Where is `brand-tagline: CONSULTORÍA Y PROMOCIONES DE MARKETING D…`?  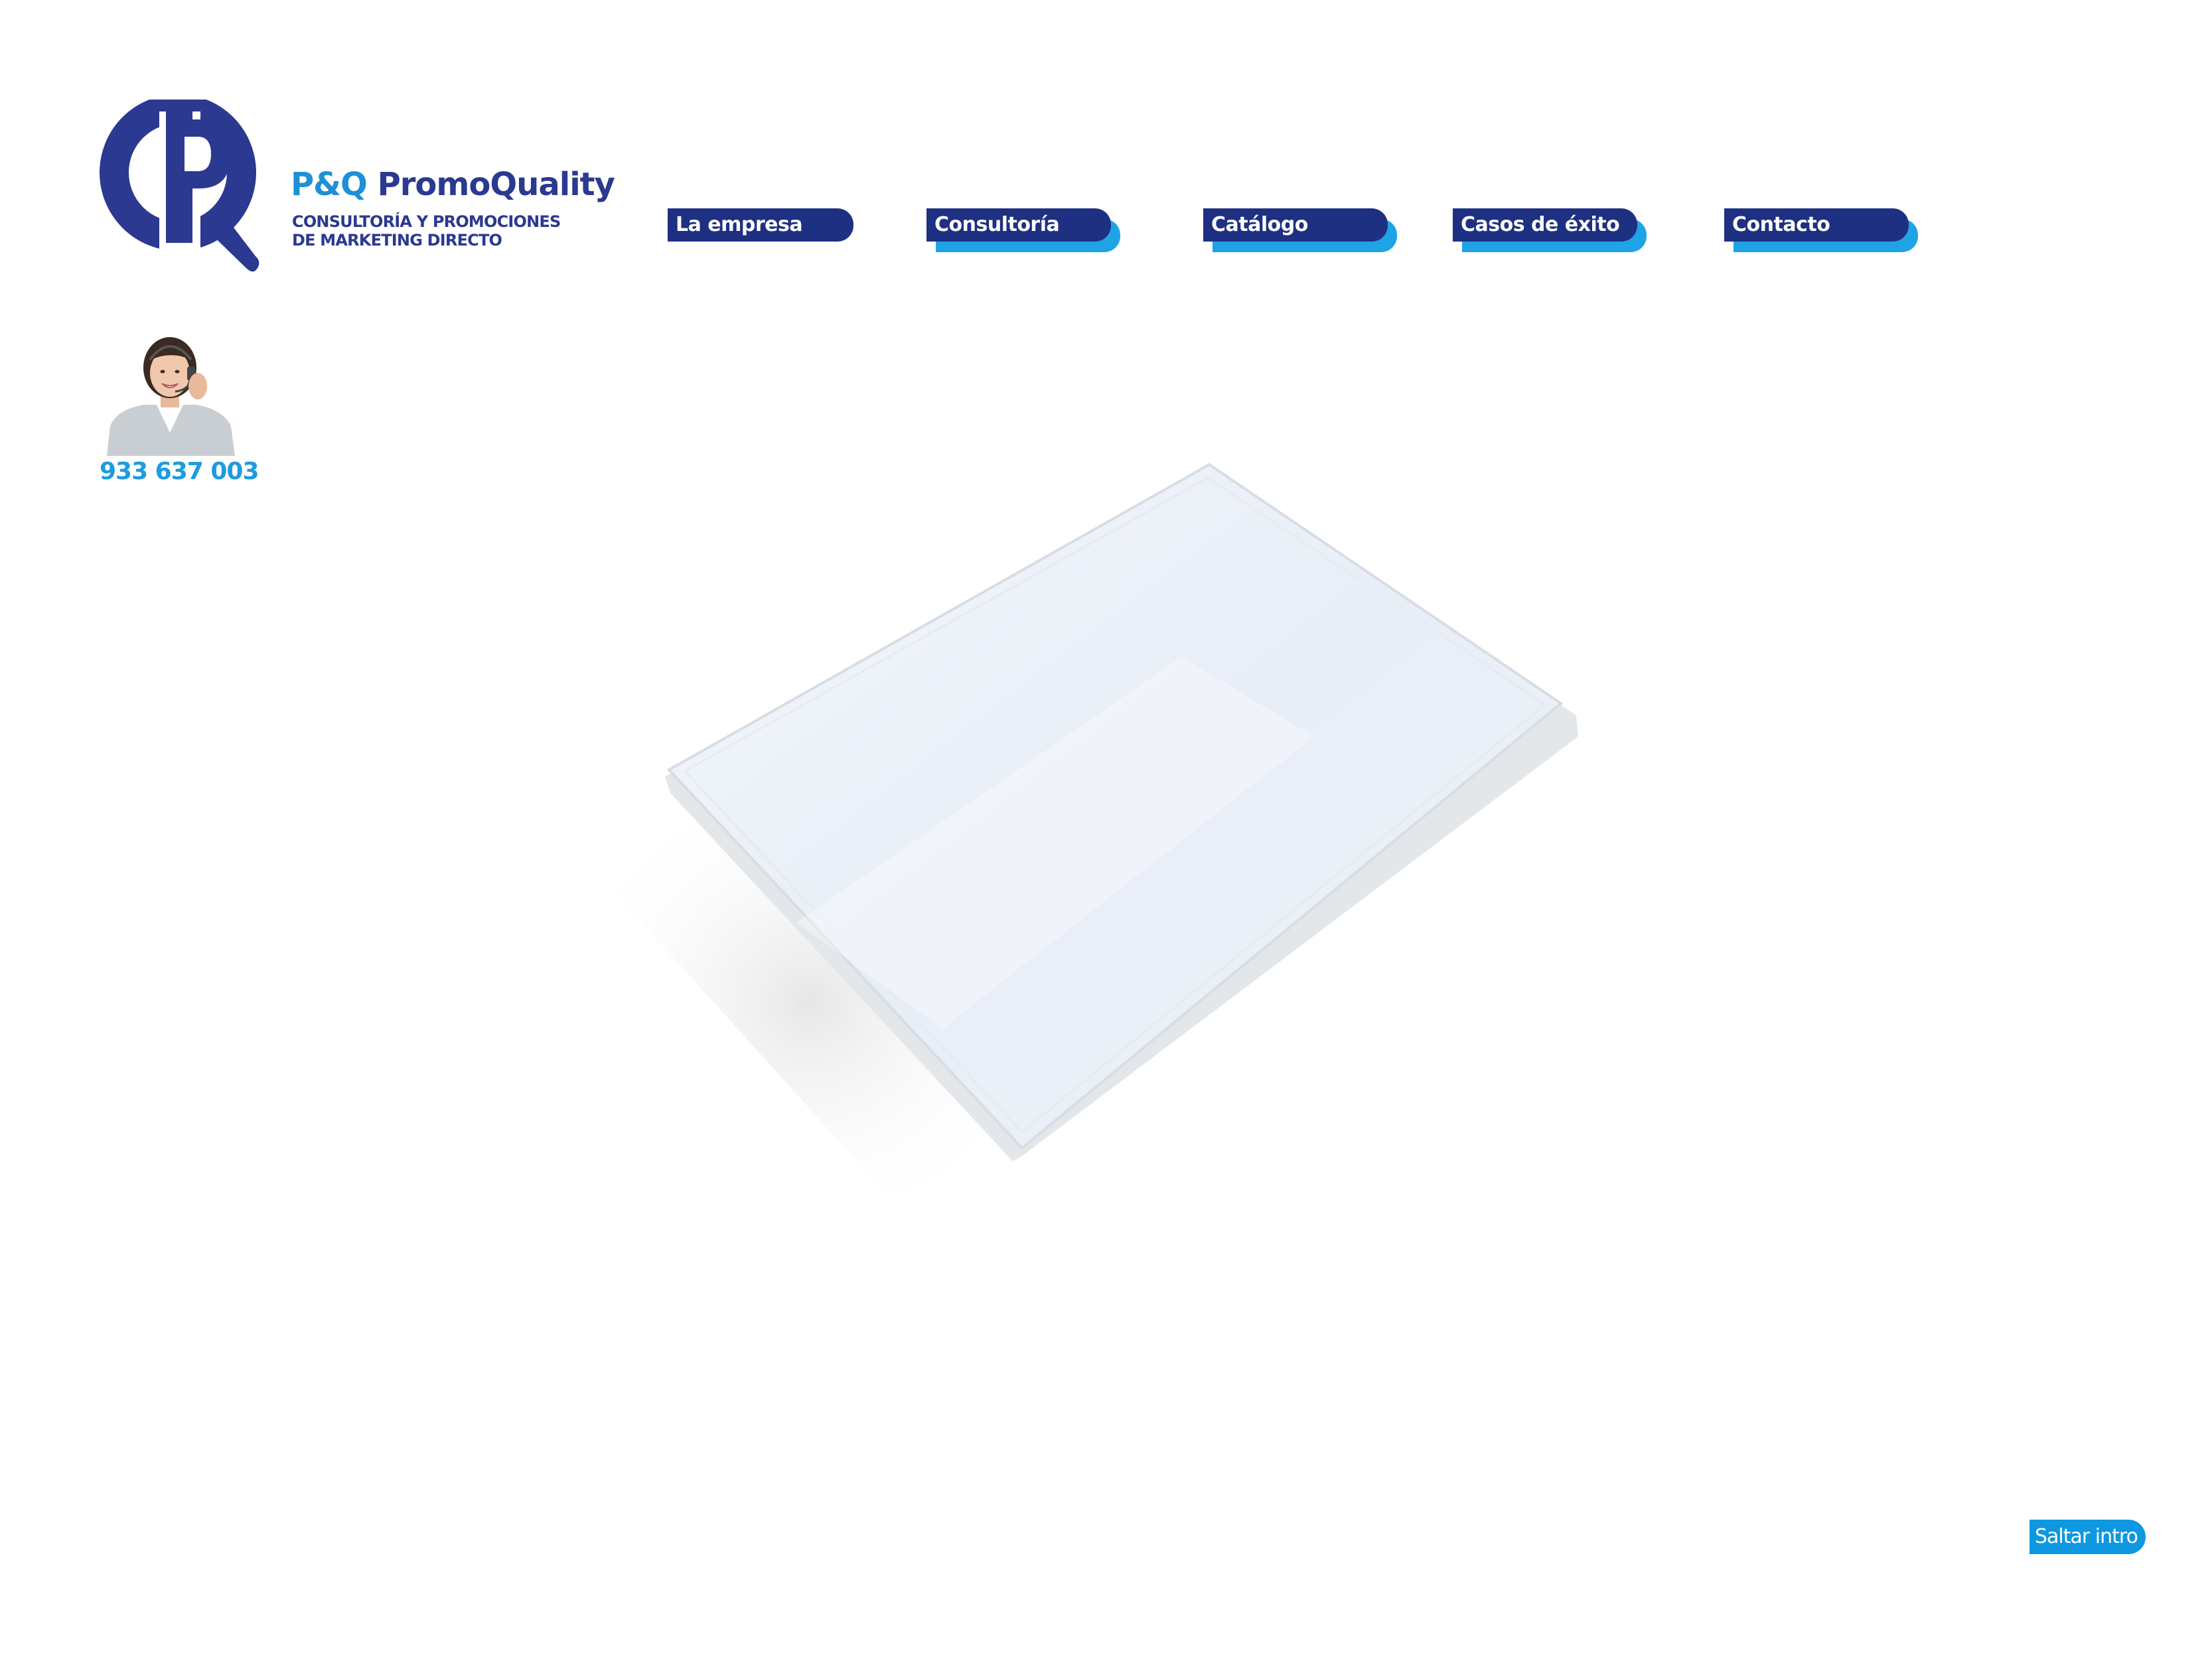
brand-tagline: CONSULTORÍA Y PROMOCIONES DE MARKETING D… is located at coordinates (438, 231).